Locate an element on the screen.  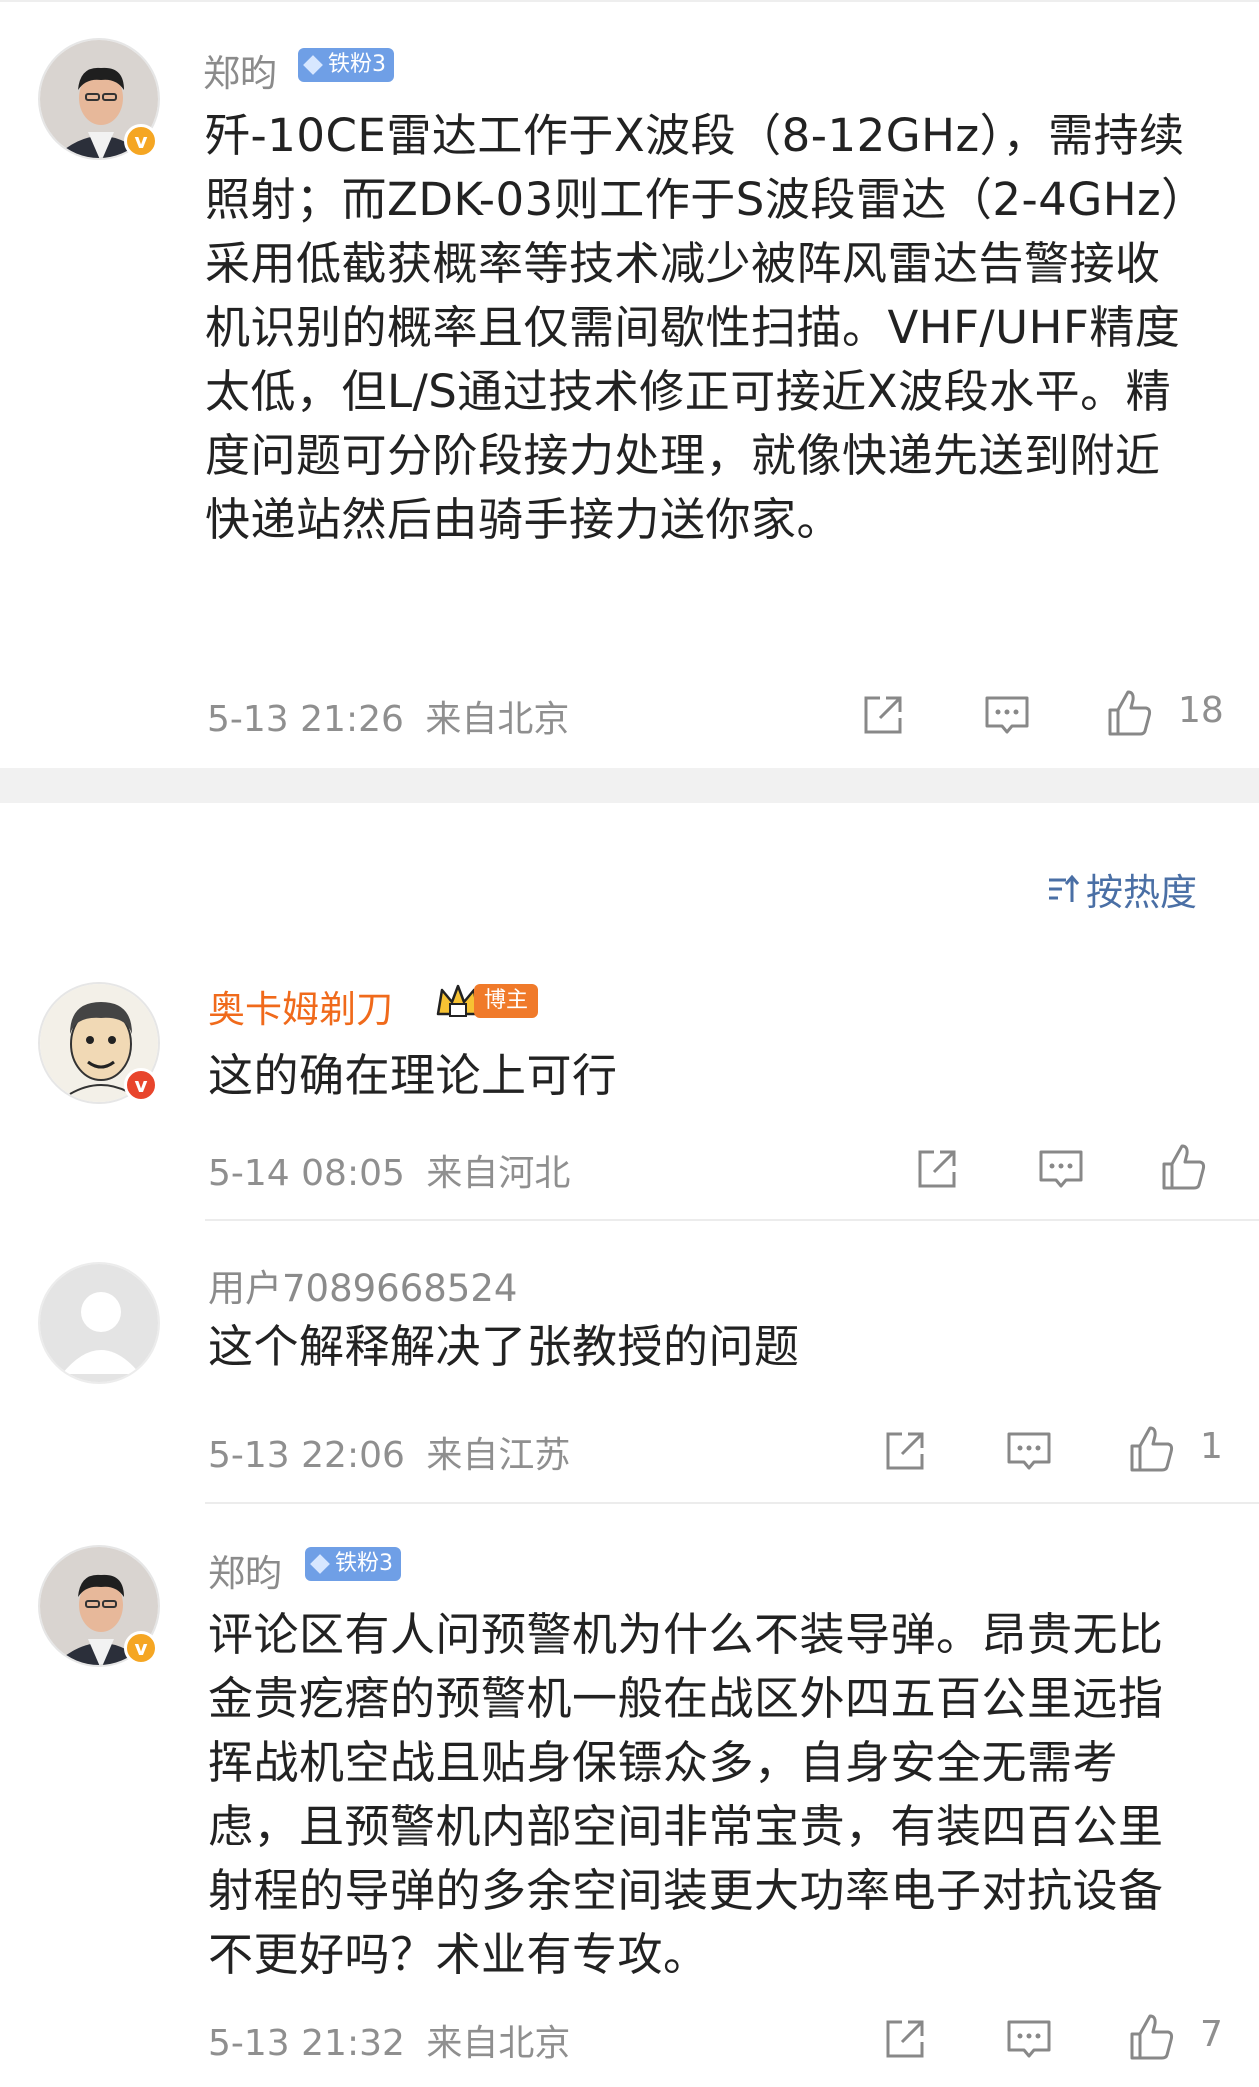
sort-icon is located at coordinates (1064, 888).